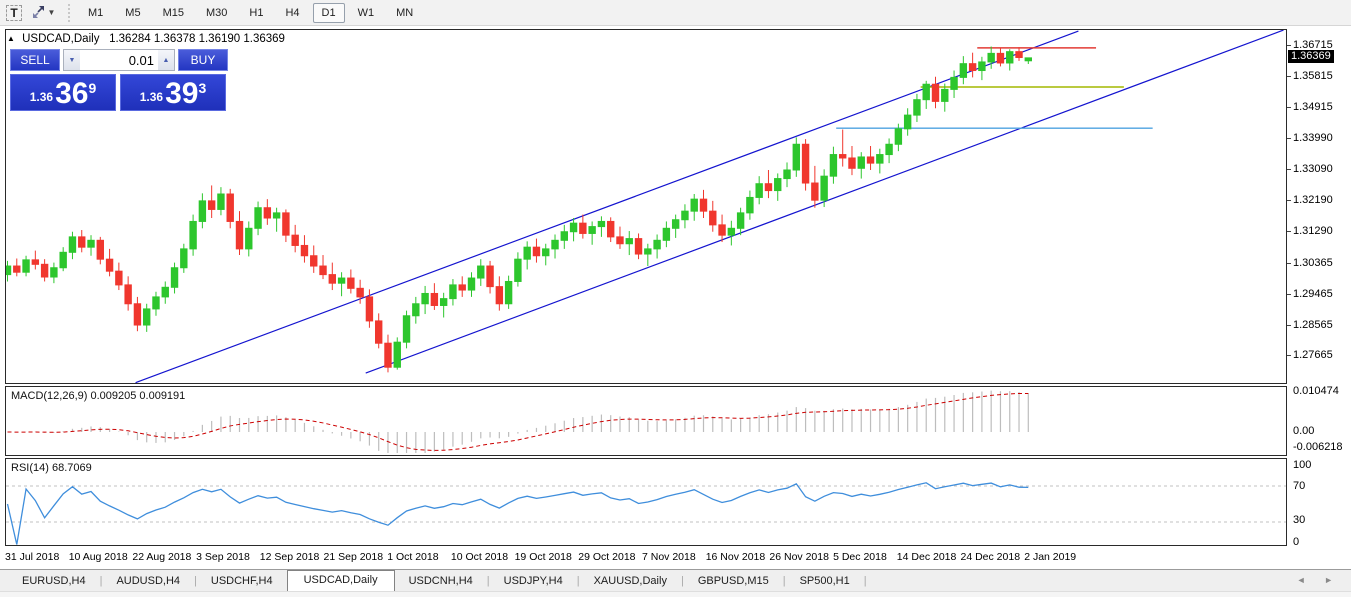 This screenshot has height=597, width=1351. Describe the element at coordinates (256, 13) in the screenshot. I see `timeframe-button-h1: H1` at that location.